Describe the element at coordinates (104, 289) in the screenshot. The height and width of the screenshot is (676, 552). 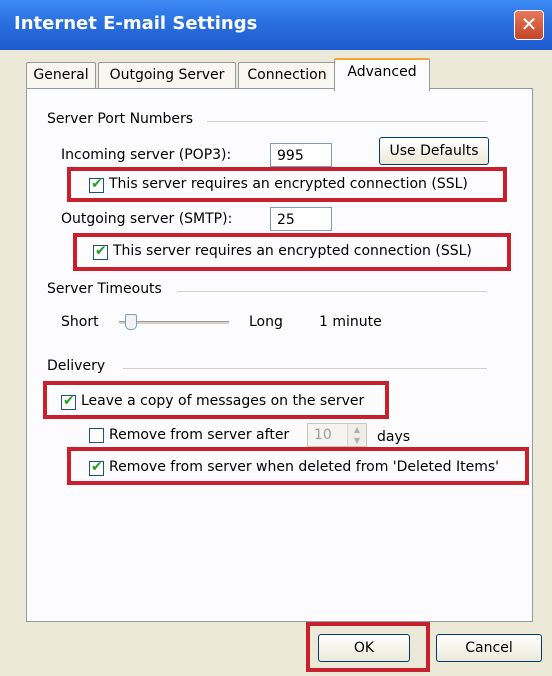
I see `section-server-timeouts: Server Timeouts` at that location.